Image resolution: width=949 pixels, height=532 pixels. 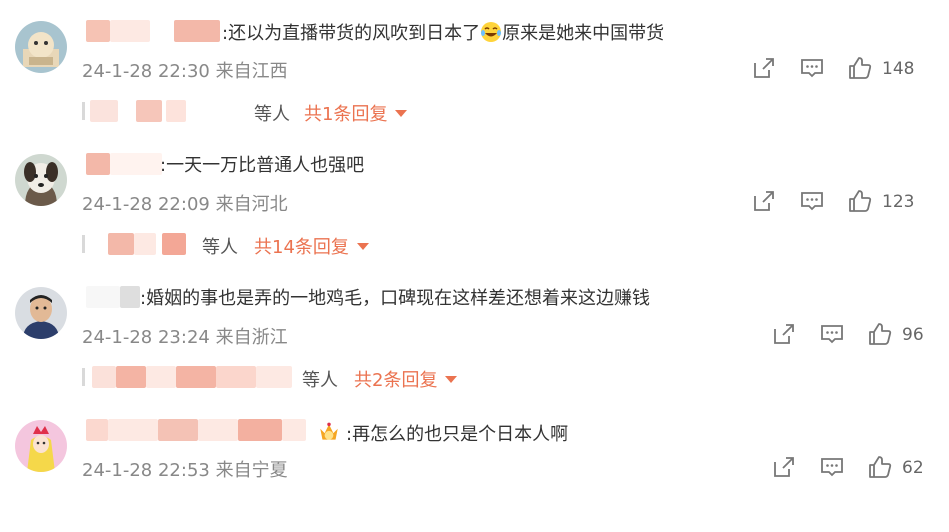 I want to click on reply-summary: 等人 共2条回复, so click(x=382, y=379).